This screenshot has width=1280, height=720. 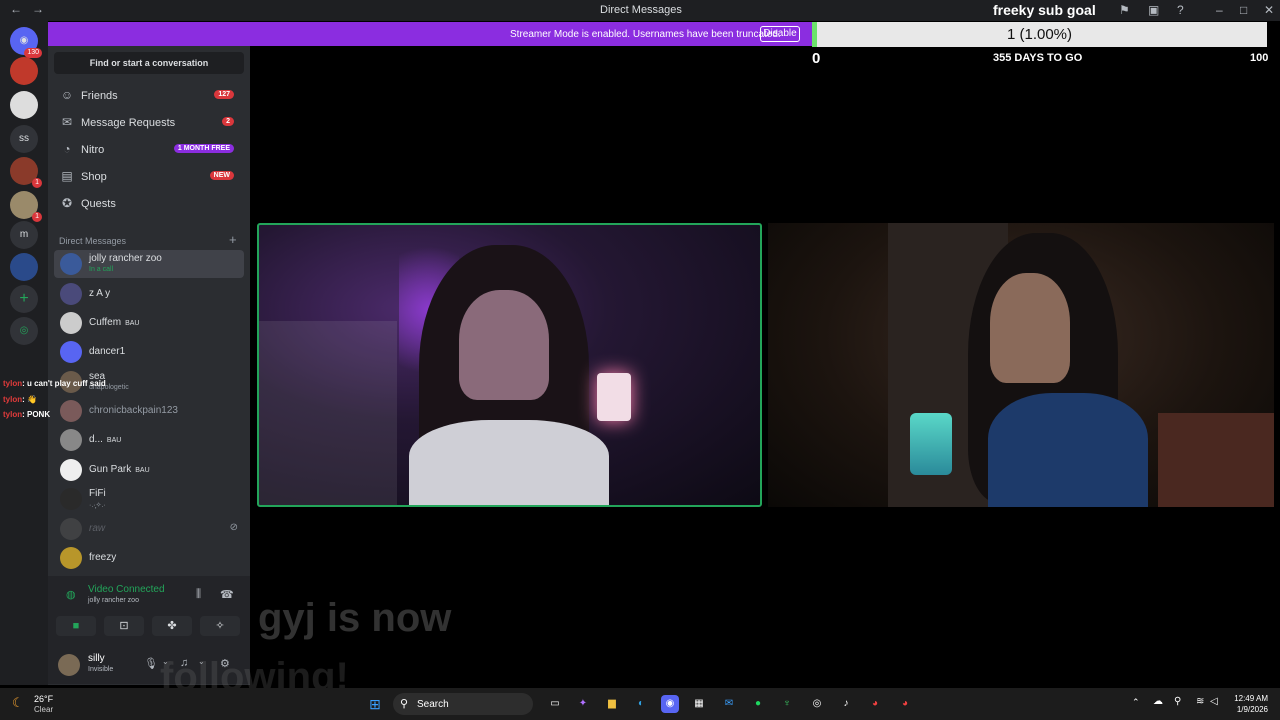 What do you see at coordinates (220, 626) in the screenshot?
I see `soundboard-button: ✧` at bounding box center [220, 626].